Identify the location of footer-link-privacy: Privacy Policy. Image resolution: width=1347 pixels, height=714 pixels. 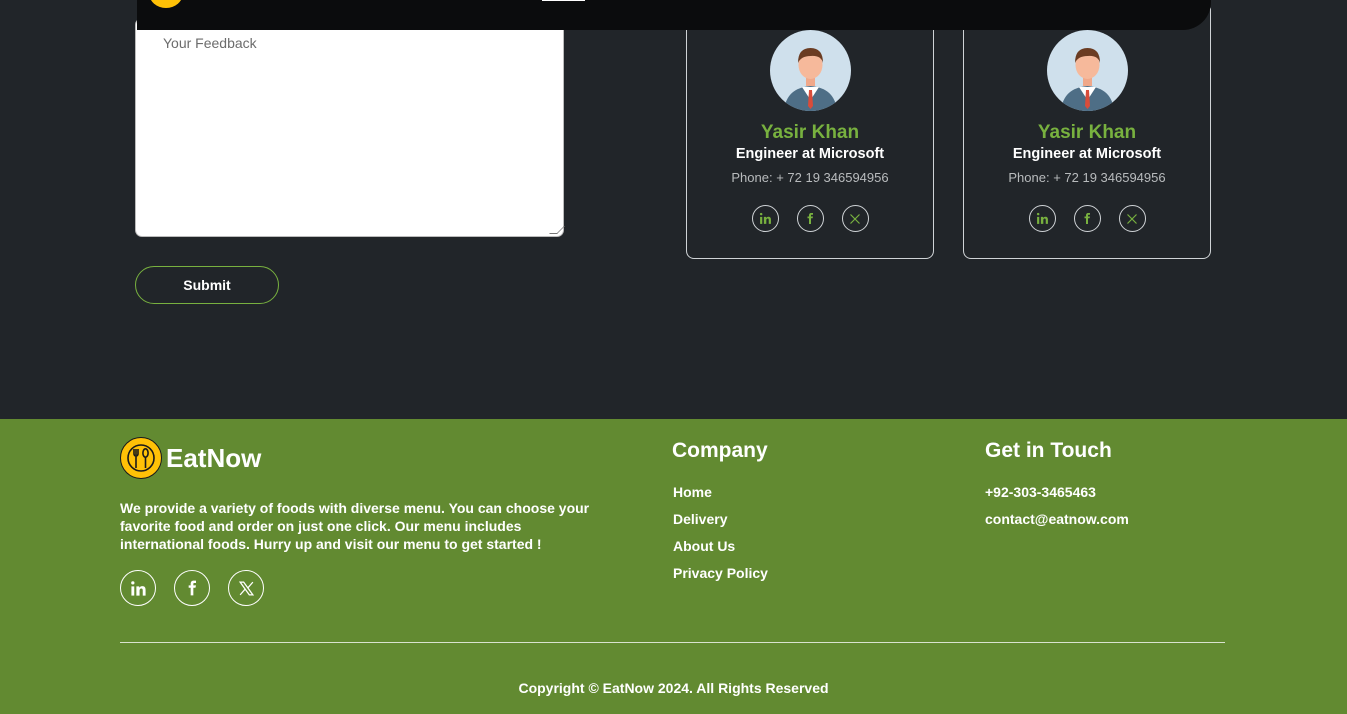
(720, 578).